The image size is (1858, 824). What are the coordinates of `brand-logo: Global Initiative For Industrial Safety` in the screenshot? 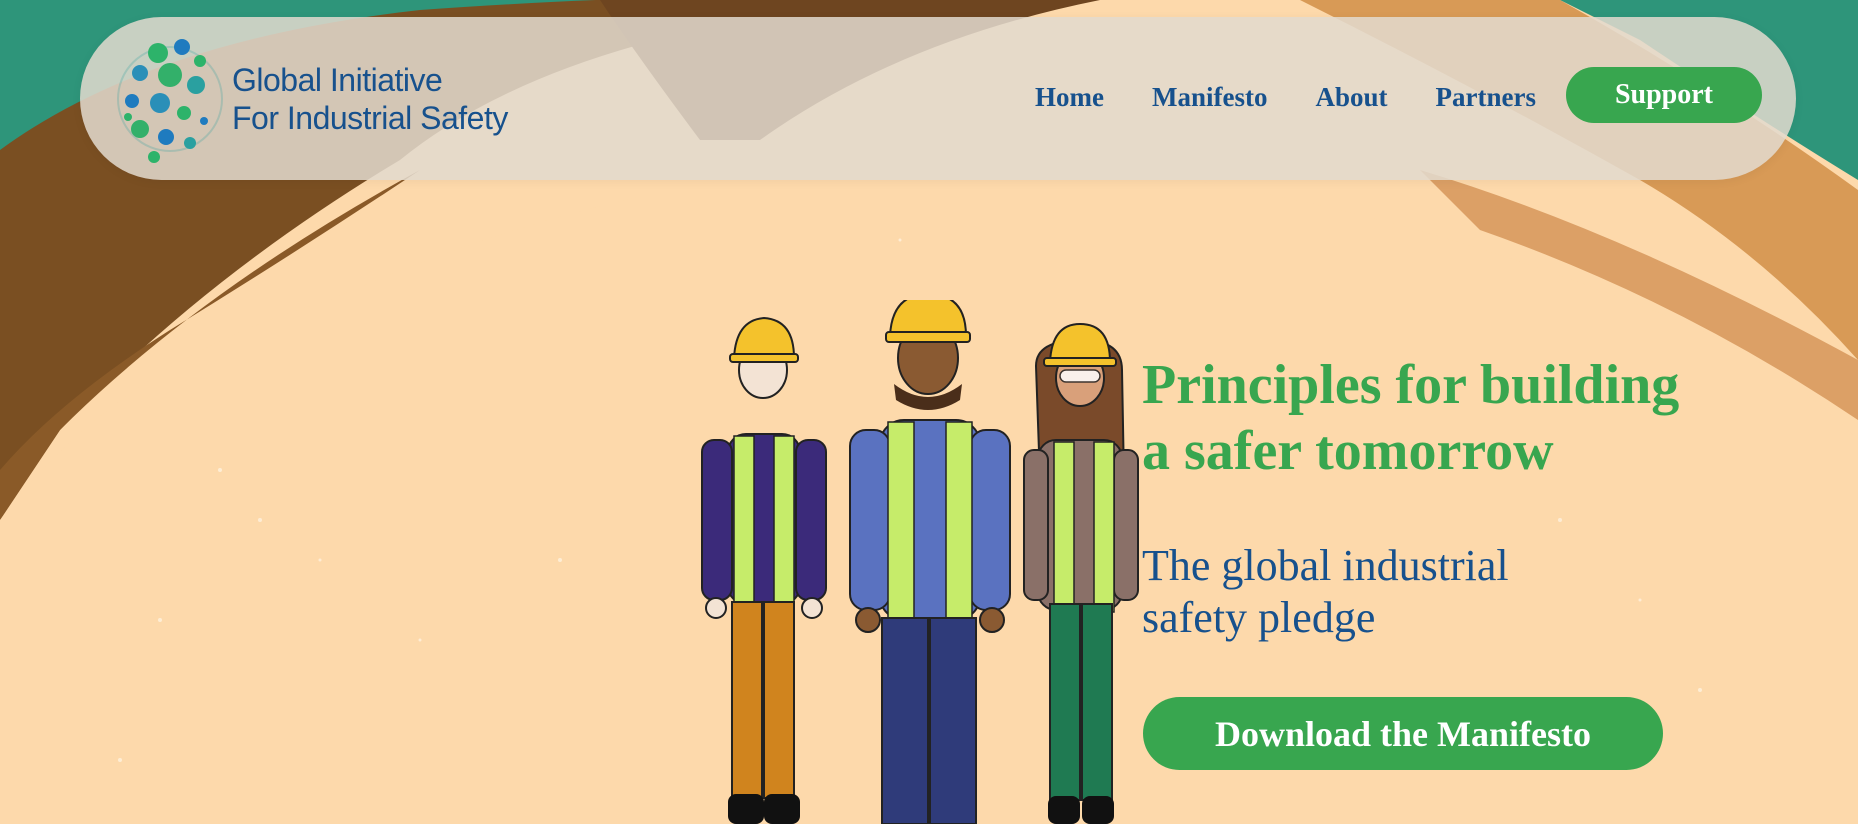 It's located at (330, 99).